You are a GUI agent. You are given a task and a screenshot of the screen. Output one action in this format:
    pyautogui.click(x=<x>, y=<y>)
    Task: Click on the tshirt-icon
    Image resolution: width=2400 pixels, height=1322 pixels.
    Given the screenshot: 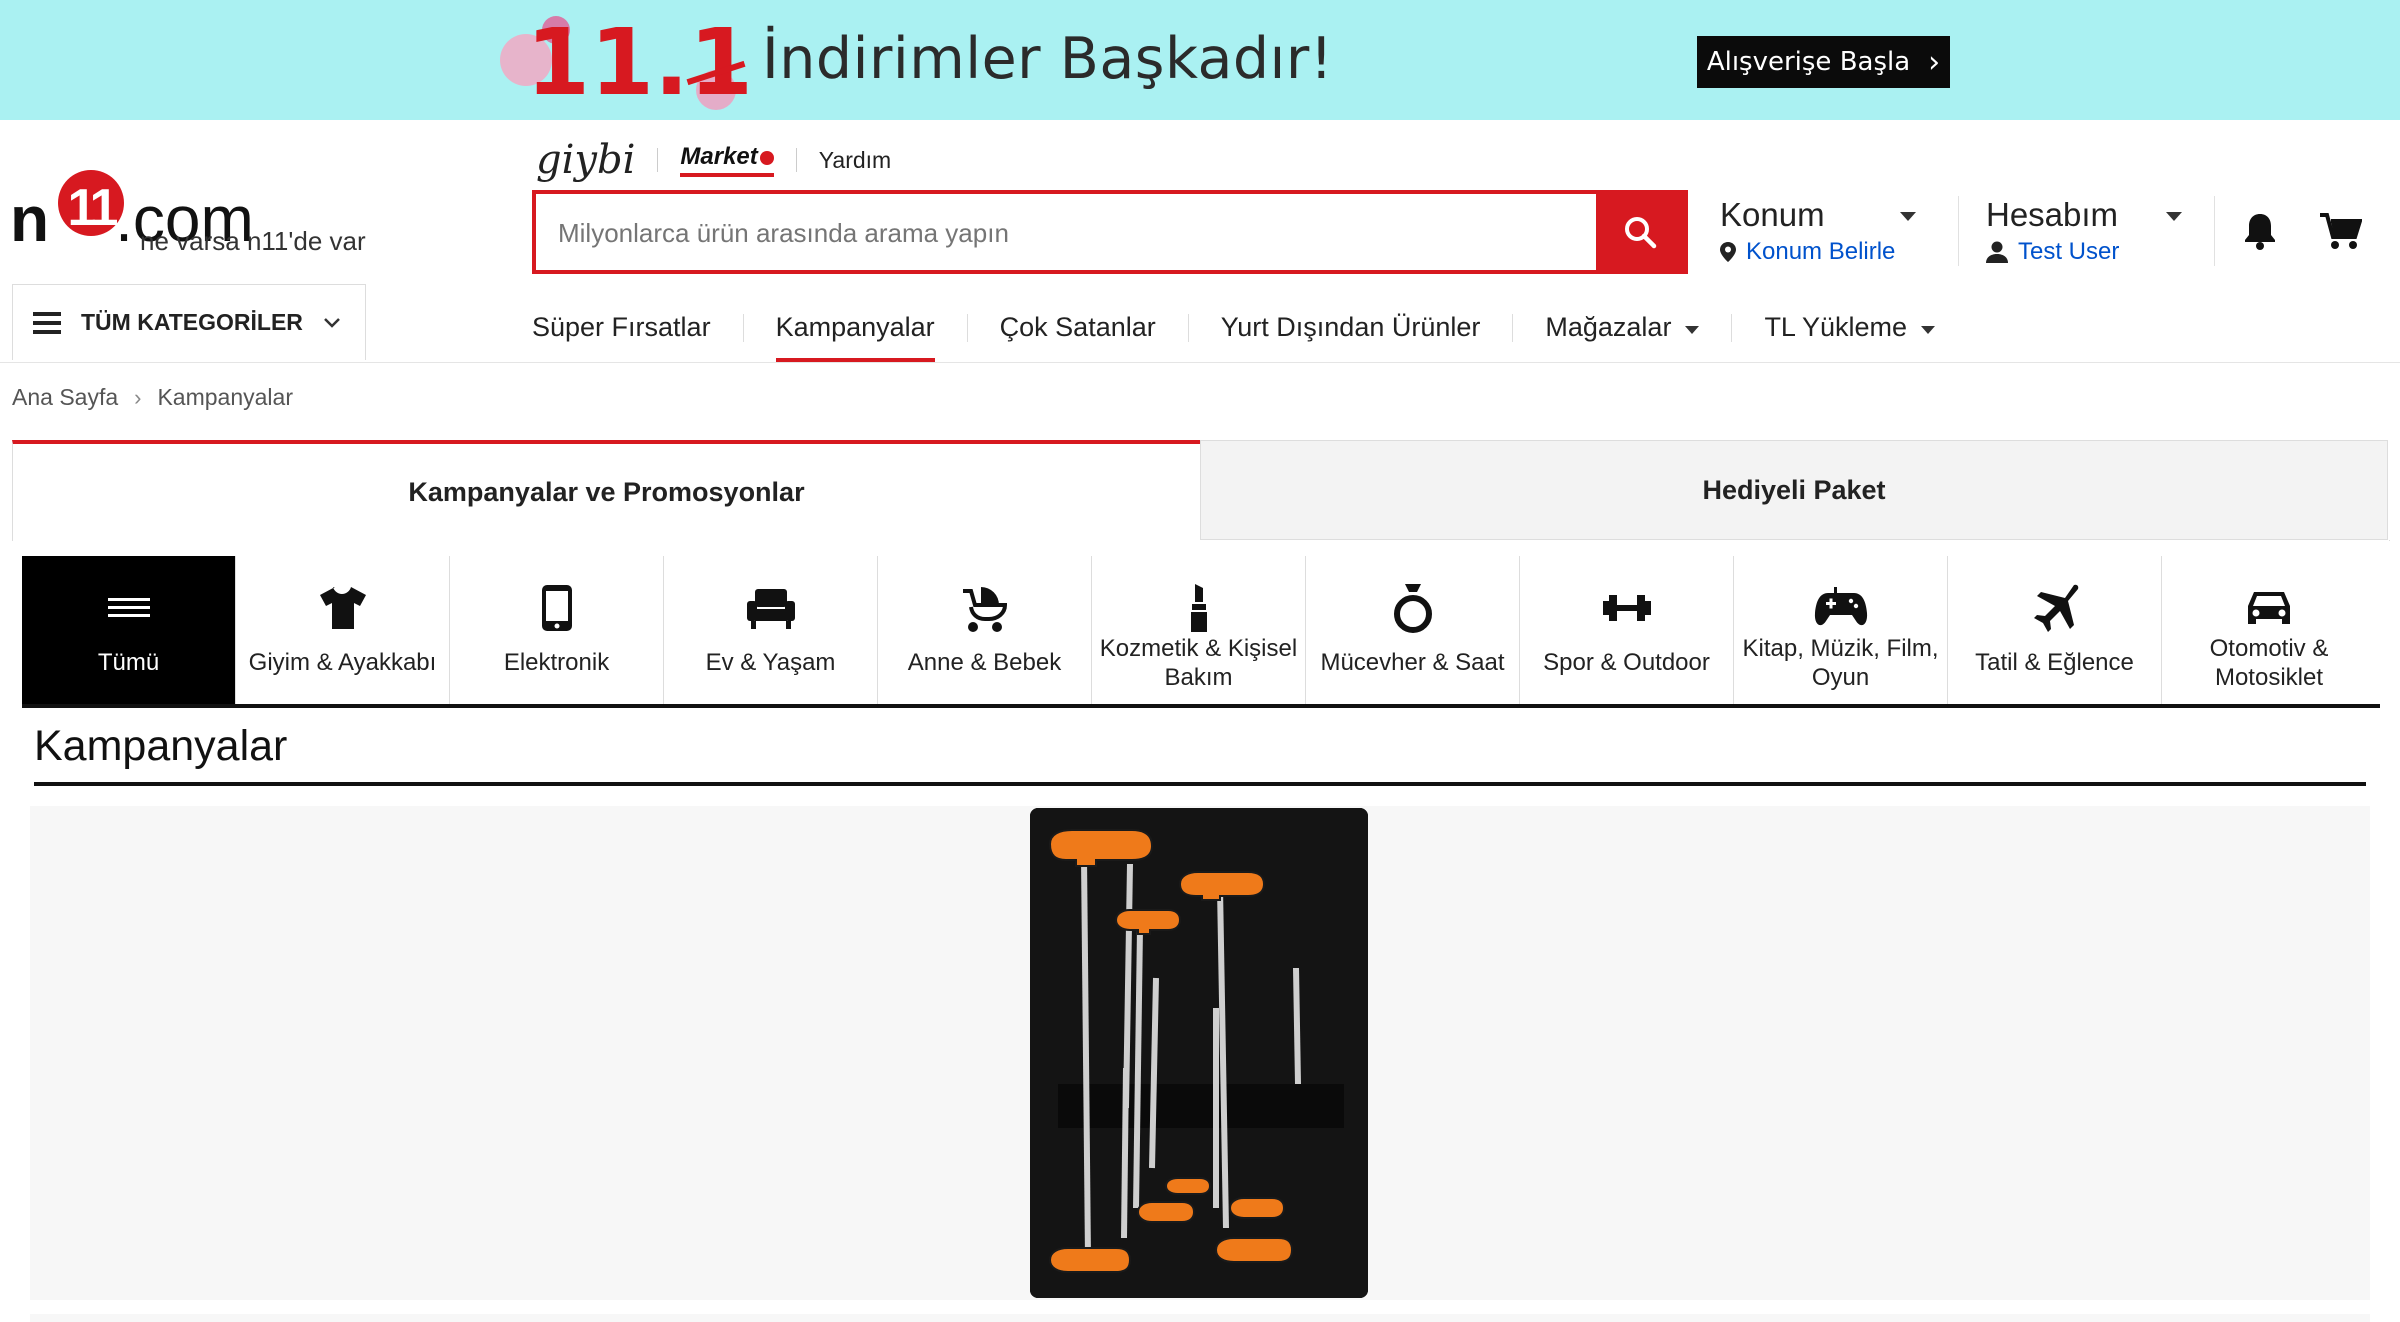 What is the action you would take?
    pyautogui.click(x=343, y=608)
    